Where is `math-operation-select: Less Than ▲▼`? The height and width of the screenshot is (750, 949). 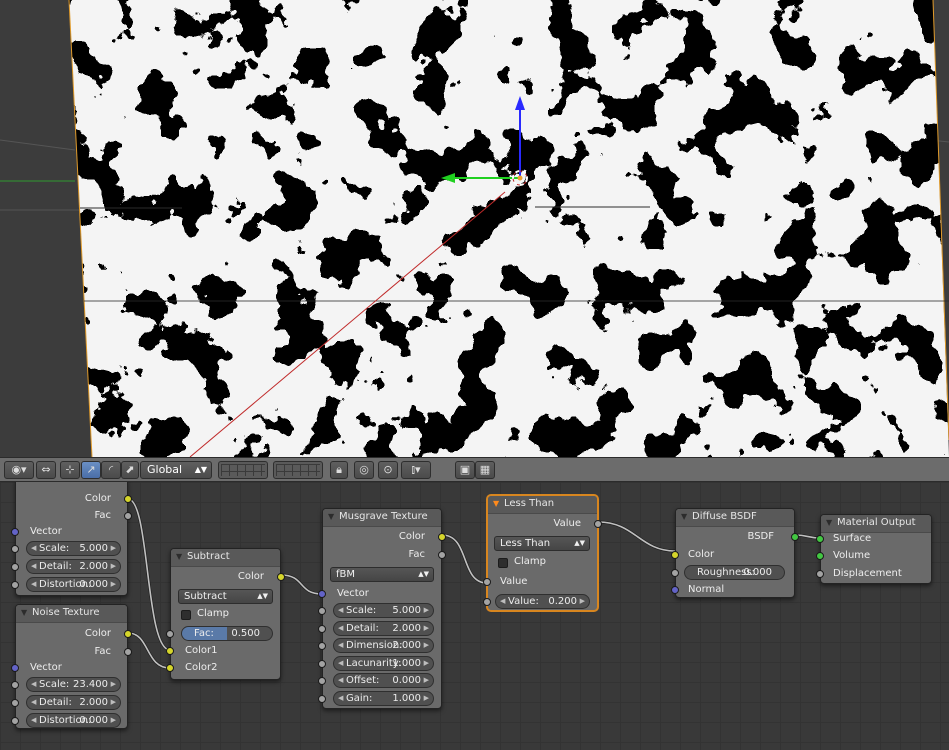 math-operation-select: Less Than ▲▼ is located at coordinates (542, 543).